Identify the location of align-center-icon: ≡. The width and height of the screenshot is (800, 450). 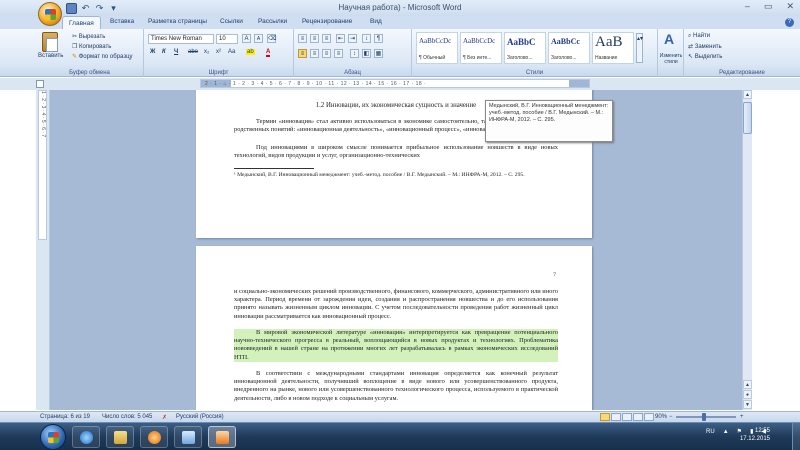
(326, 53).